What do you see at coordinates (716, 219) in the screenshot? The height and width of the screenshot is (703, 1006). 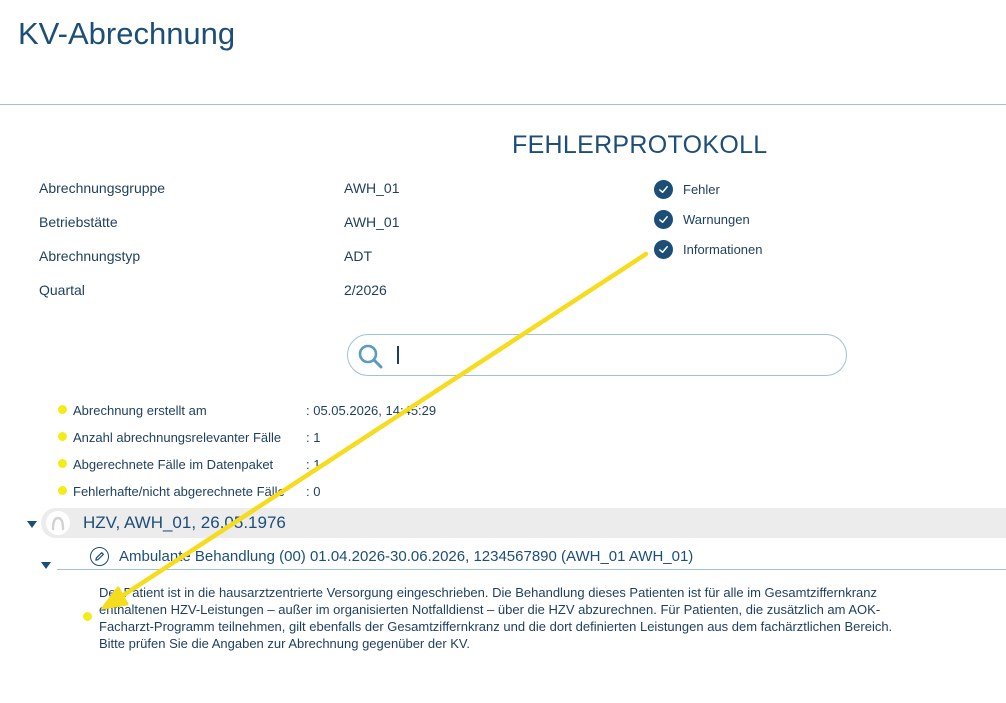 I see `filter-warnings-label: Warnungen` at bounding box center [716, 219].